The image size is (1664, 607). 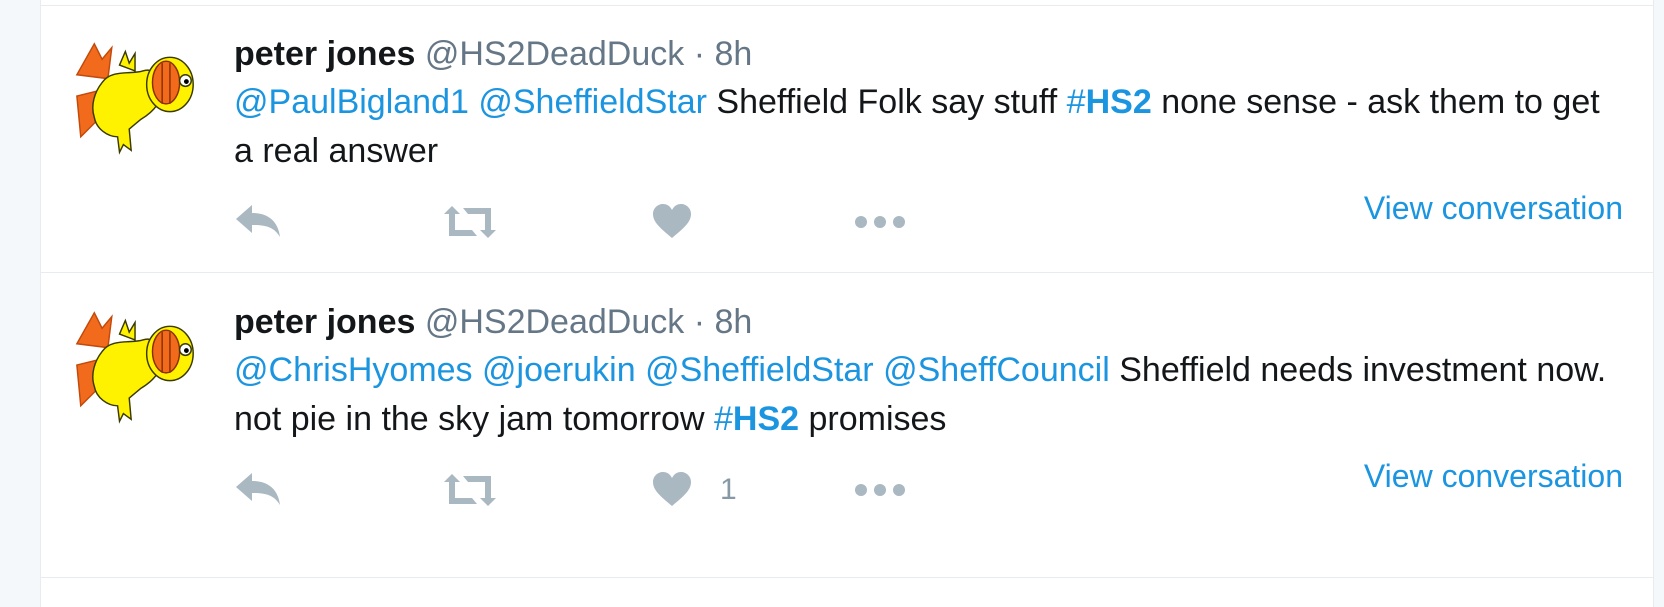 What do you see at coordinates (877, 419) in the screenshot?
I see `tweet-text-part: promises` at bounding box center [877, 419].